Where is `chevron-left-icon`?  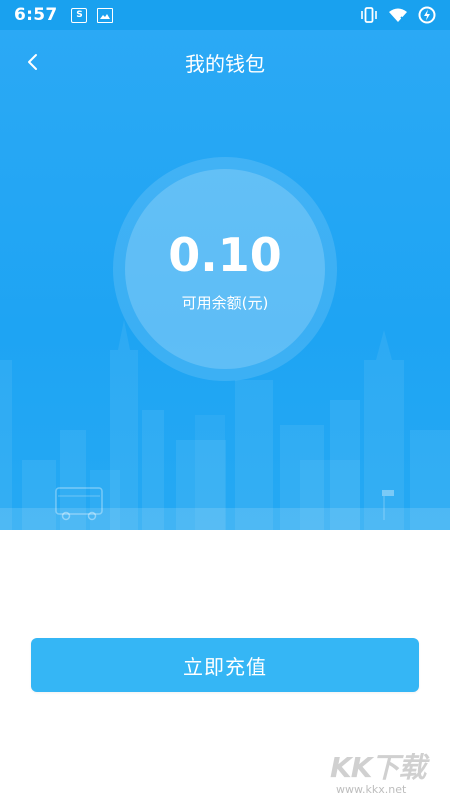 chevron-left-icon is located at coordinates (32, 62).